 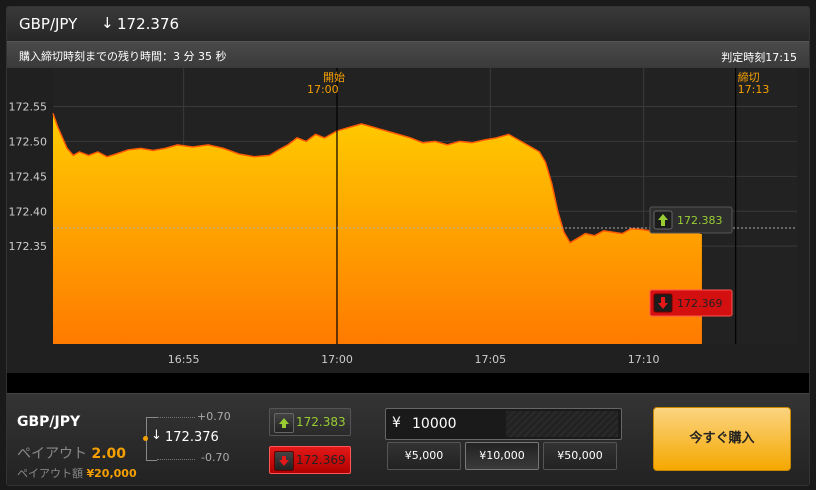 I want to click on buy-now-button: 今すぐ購入, so click(x=722, y=439).